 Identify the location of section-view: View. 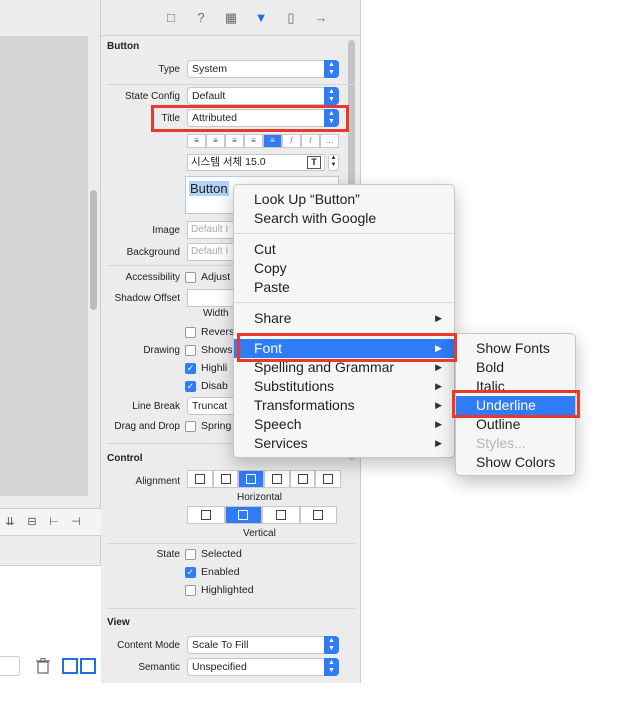
(118, 622).